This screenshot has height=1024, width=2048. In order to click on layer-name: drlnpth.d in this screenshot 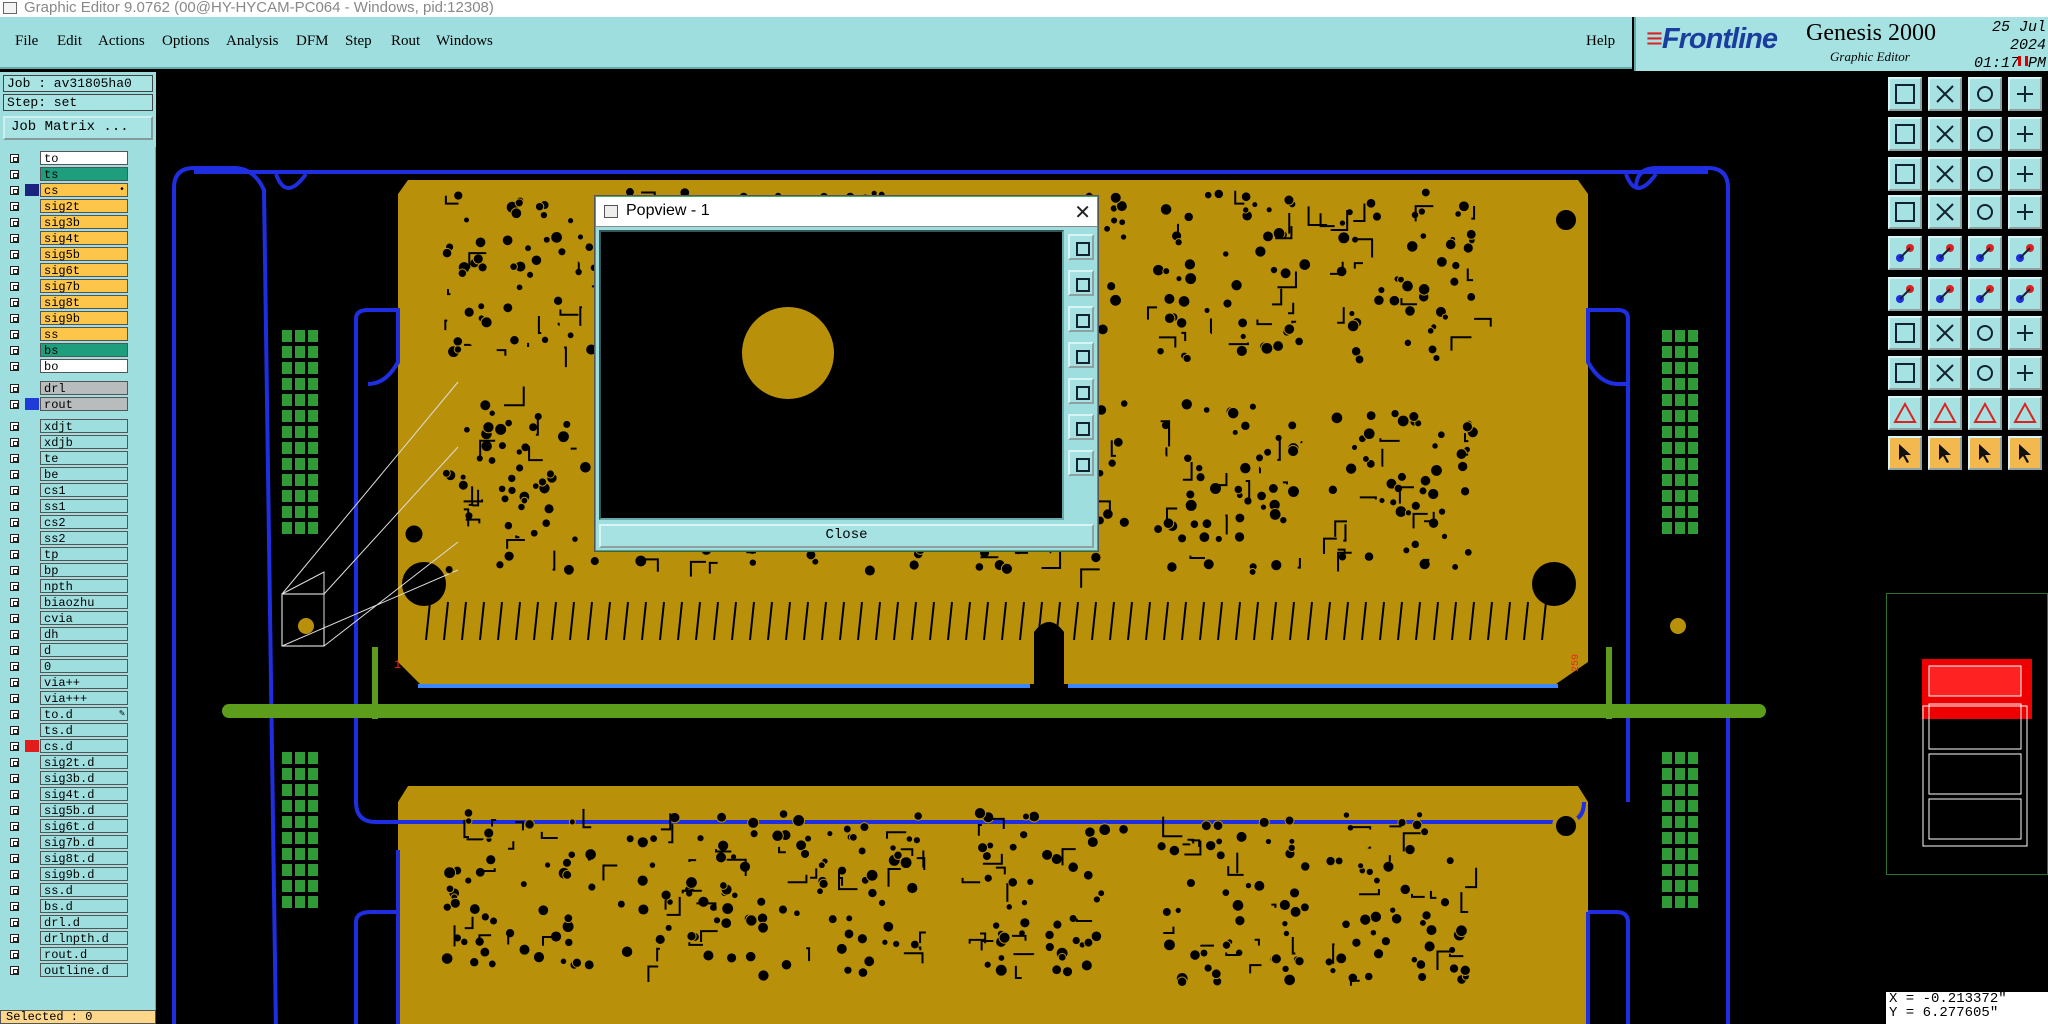, I will do `click(84, 938)`.